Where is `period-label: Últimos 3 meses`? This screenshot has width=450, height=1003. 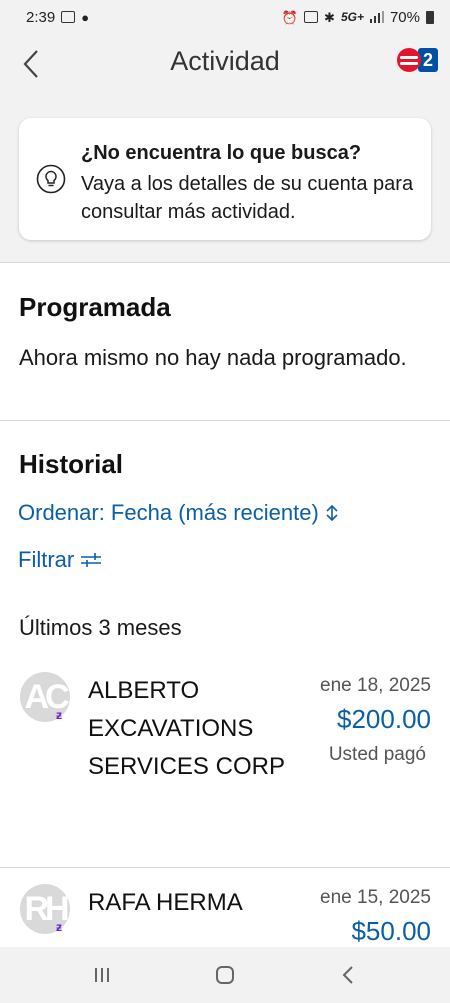 period-label: Últimos 3 meses is located at coordinates (100, 627).